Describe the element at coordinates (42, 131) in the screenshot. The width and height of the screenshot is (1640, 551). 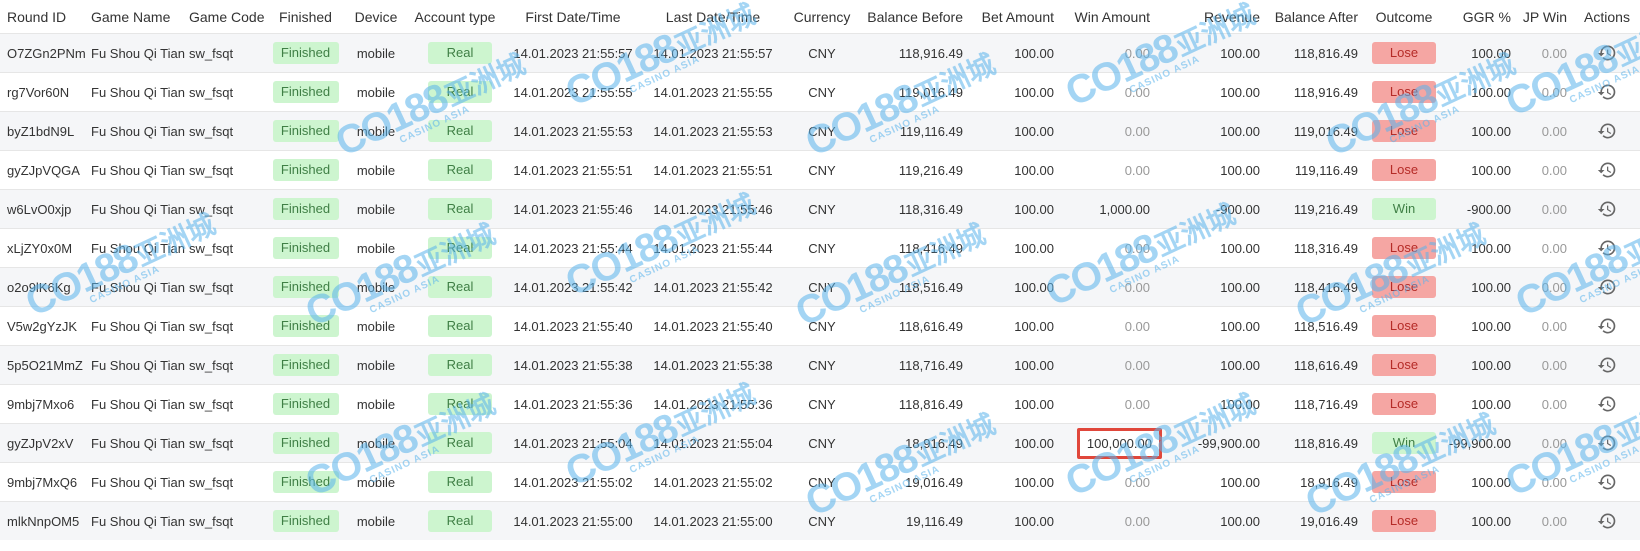
I see `round-id: byZ1bdN9L` at that location.